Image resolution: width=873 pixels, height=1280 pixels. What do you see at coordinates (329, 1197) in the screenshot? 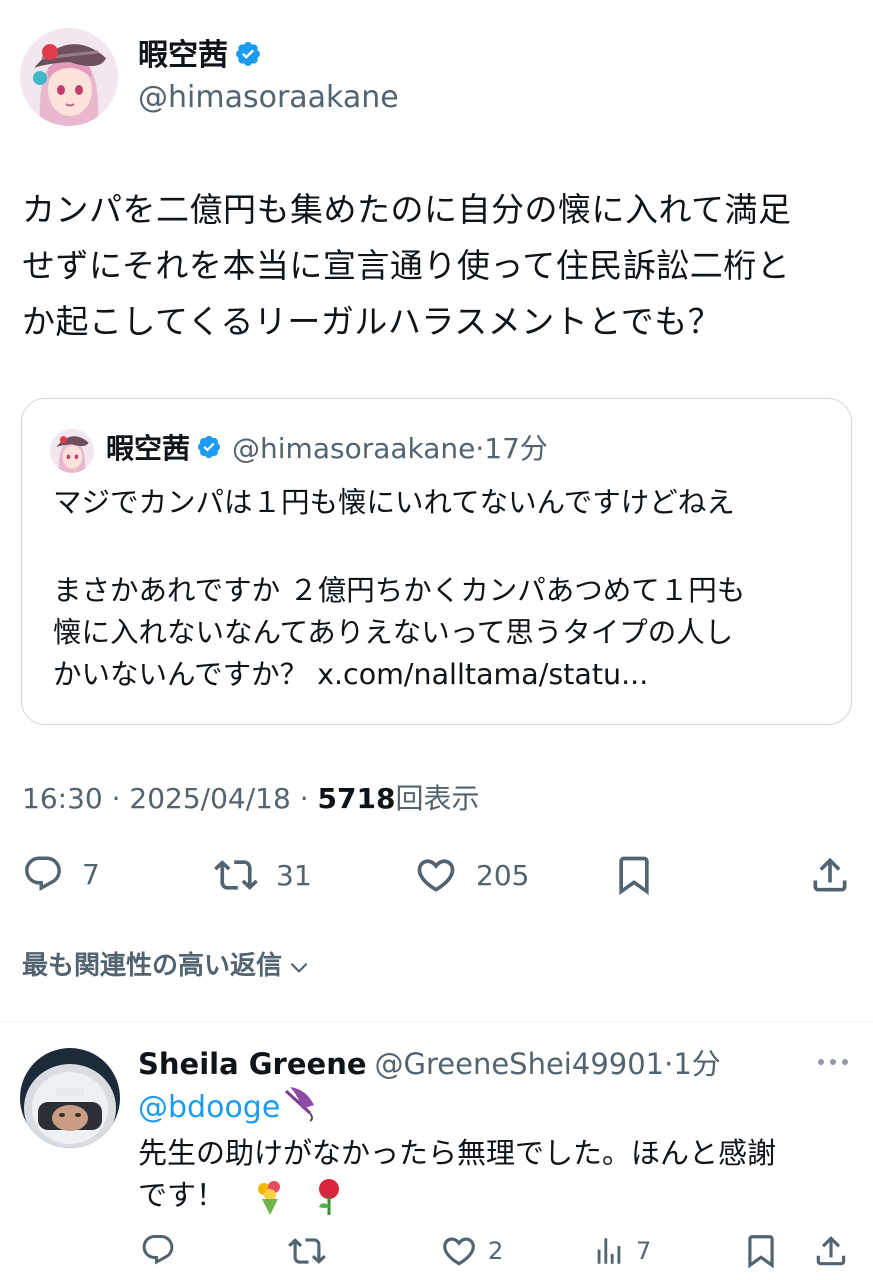
I see `rose-emoji` at bounding box center [329, 1197].